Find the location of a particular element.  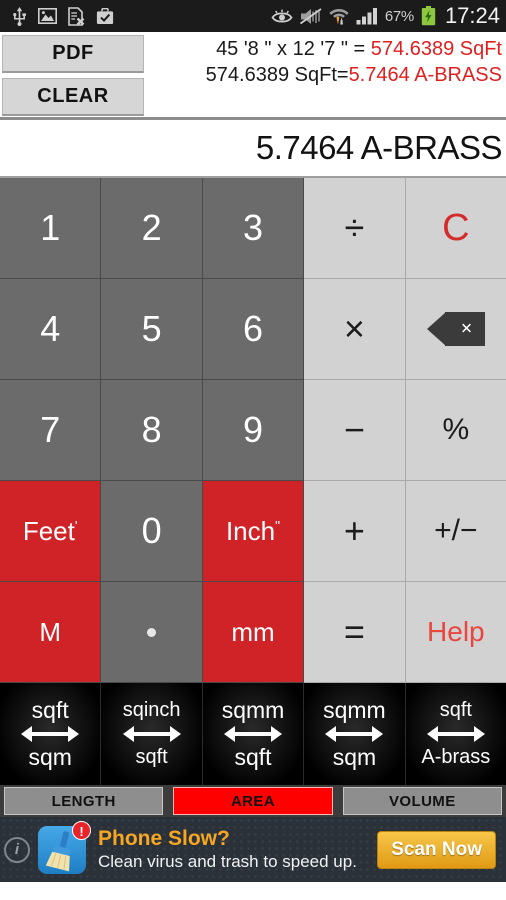

key-divide: ÷ is located at coordinates (355, 228).